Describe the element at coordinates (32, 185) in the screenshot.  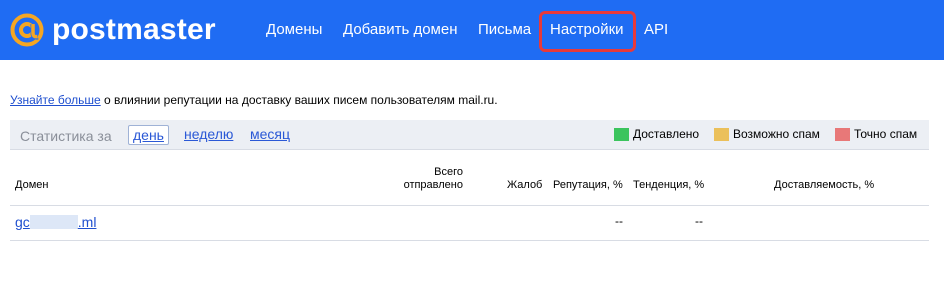
I see `header-domain: Домен` at that location.